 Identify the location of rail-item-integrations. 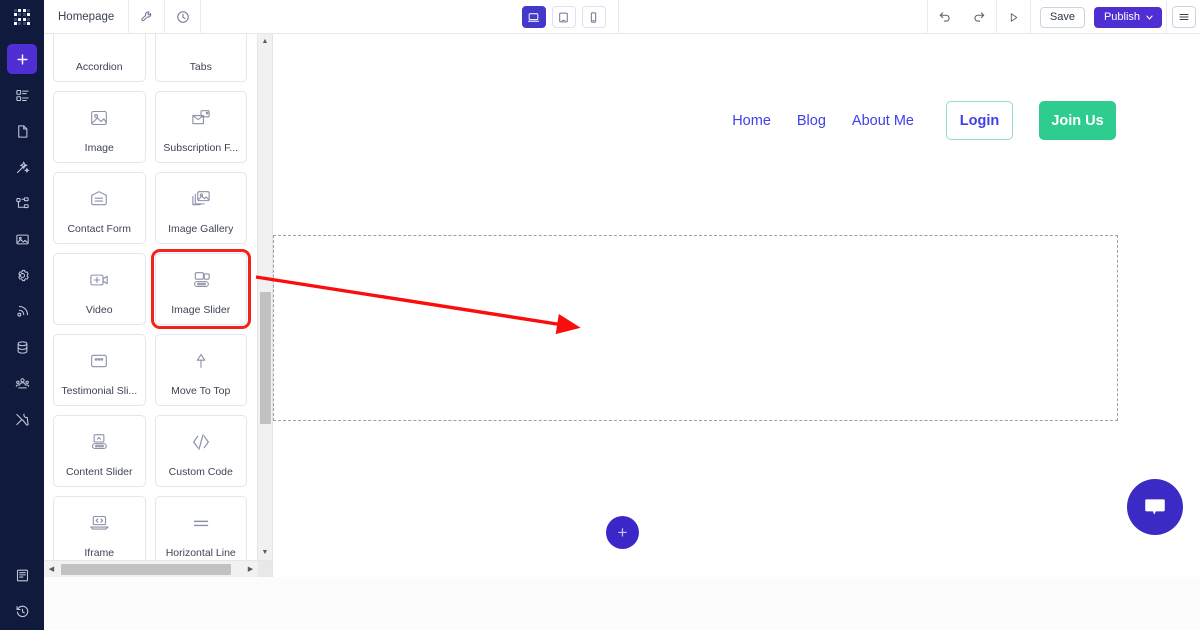
(22, 311).